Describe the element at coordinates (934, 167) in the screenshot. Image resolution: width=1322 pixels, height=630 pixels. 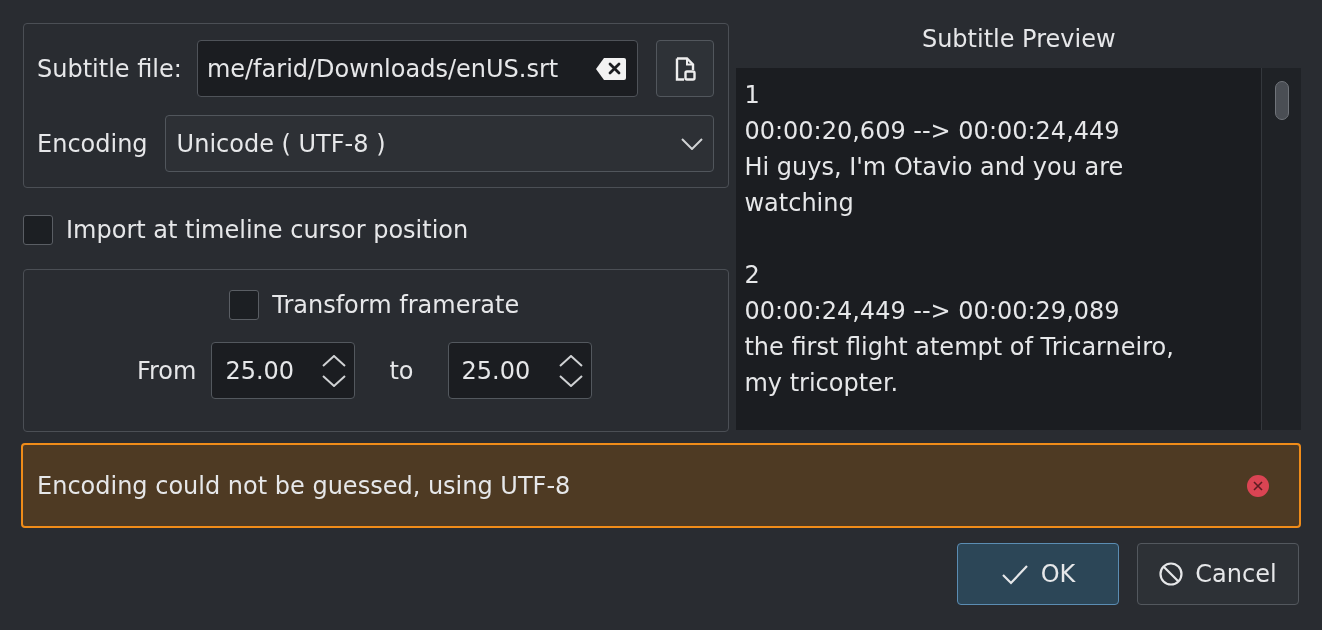
I see `subtitle-text: Hi guys, I'm Otavio and you are` at that location.